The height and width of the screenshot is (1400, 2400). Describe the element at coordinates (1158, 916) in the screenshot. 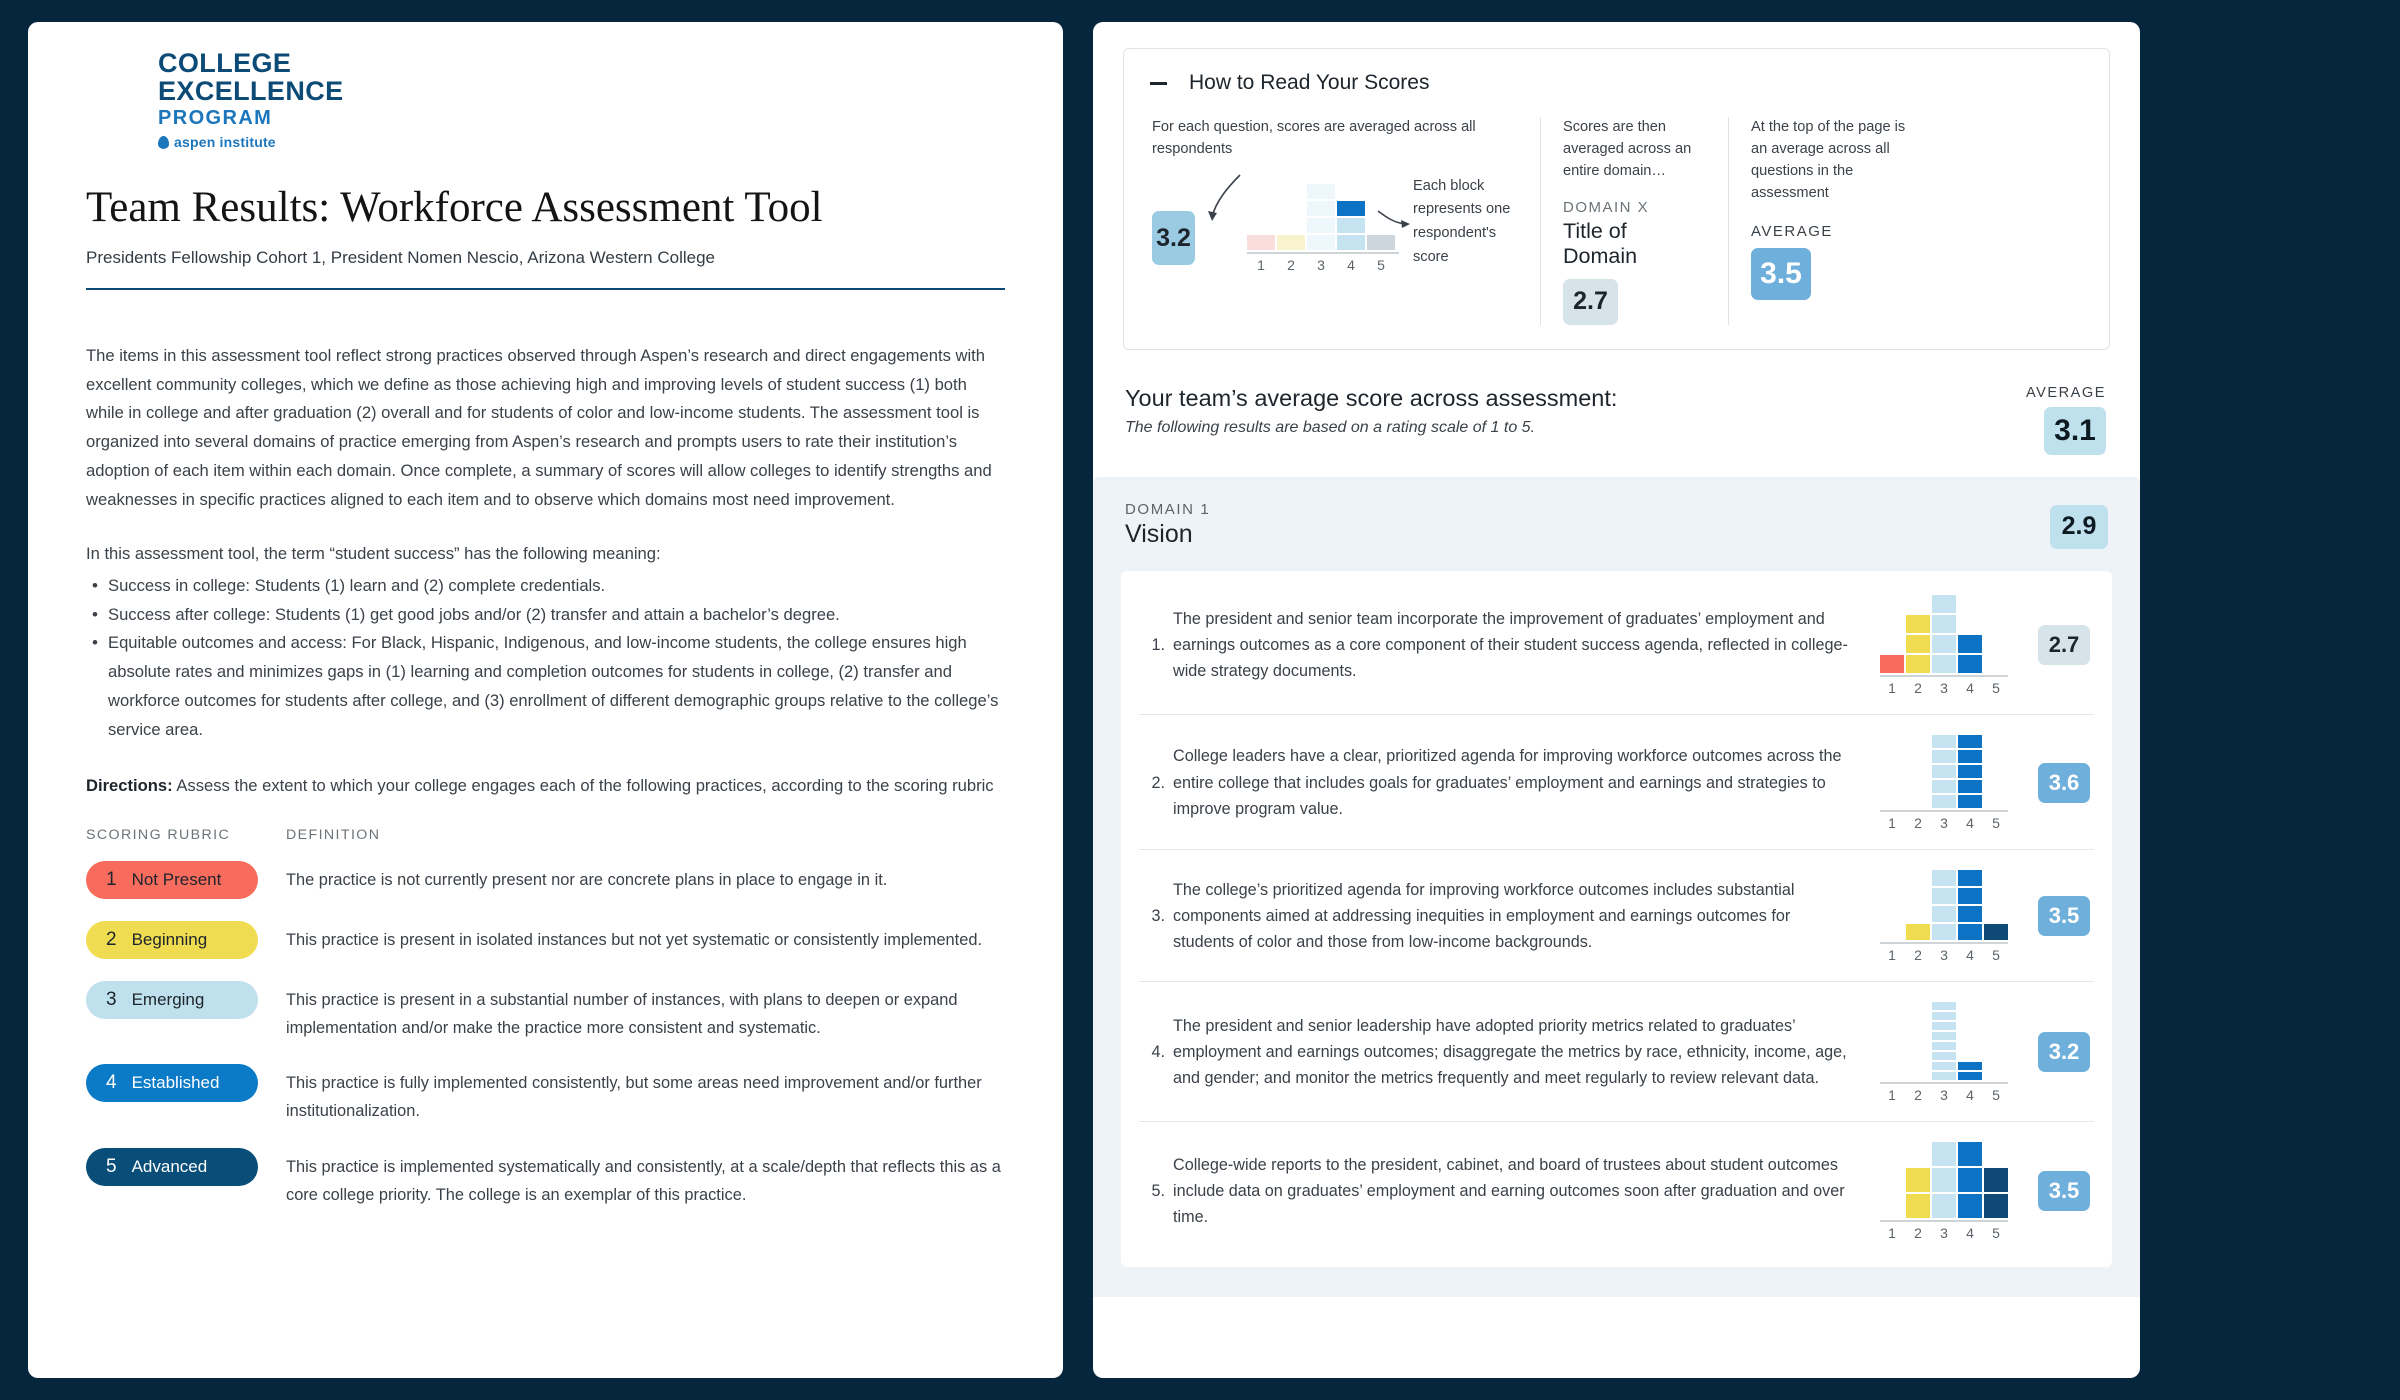

I see `item-number: 3.` at that location.